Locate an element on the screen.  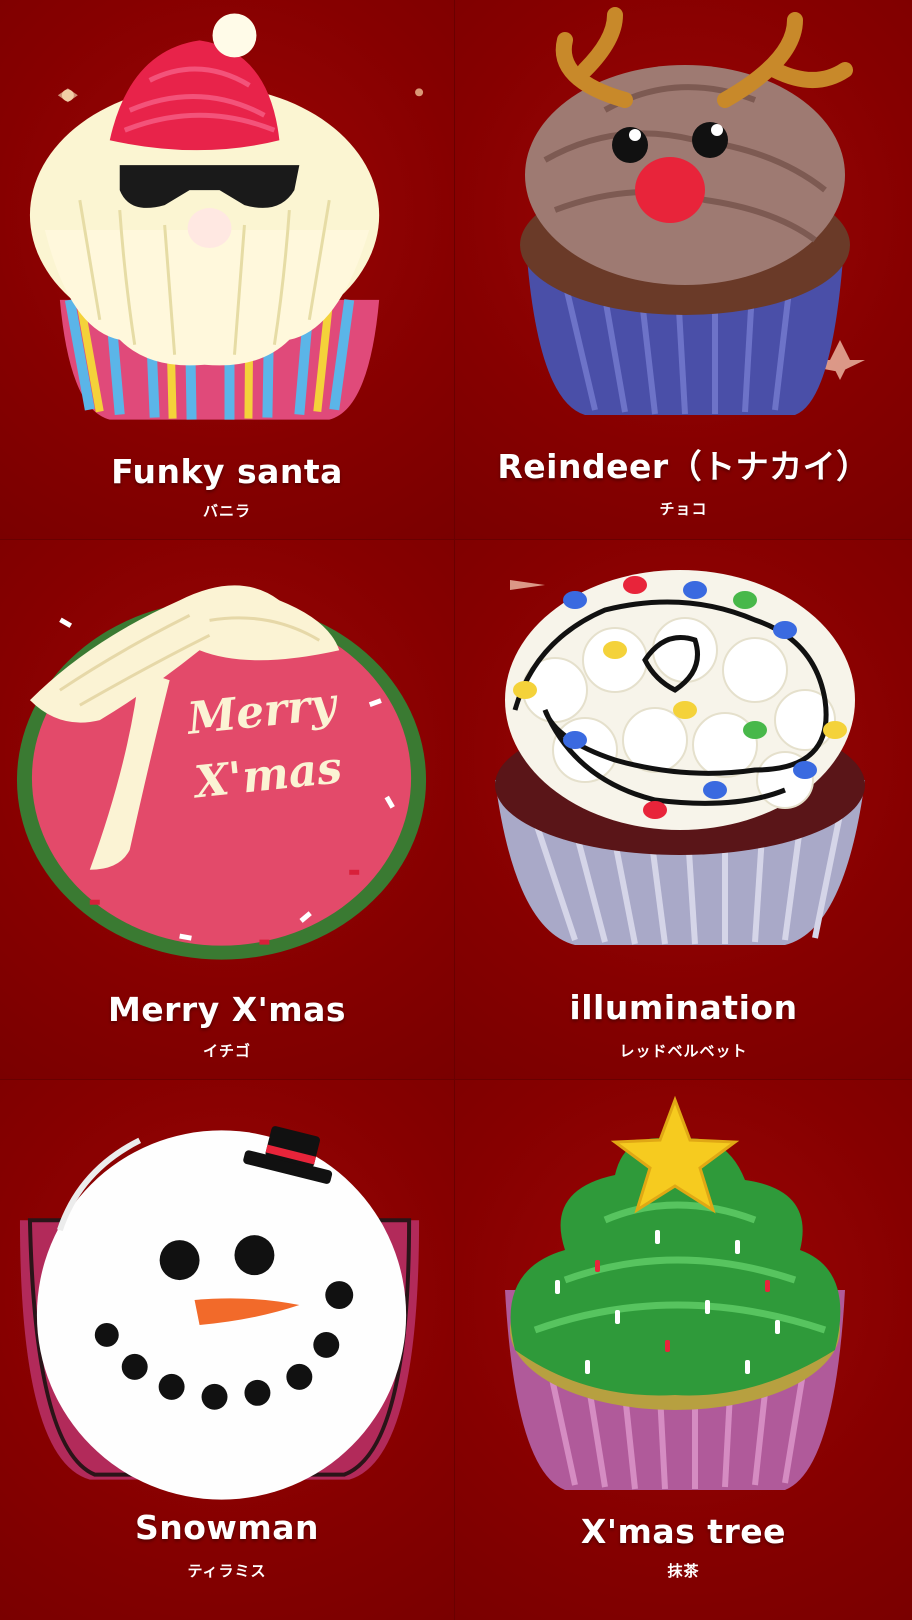
cupcake-name: Funky santa is located at coordinates (227, 471).